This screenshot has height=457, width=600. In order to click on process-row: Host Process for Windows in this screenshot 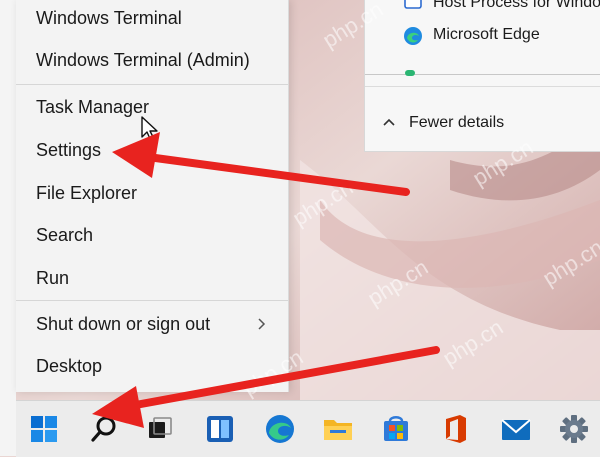, I will do `click(516, 8)`.